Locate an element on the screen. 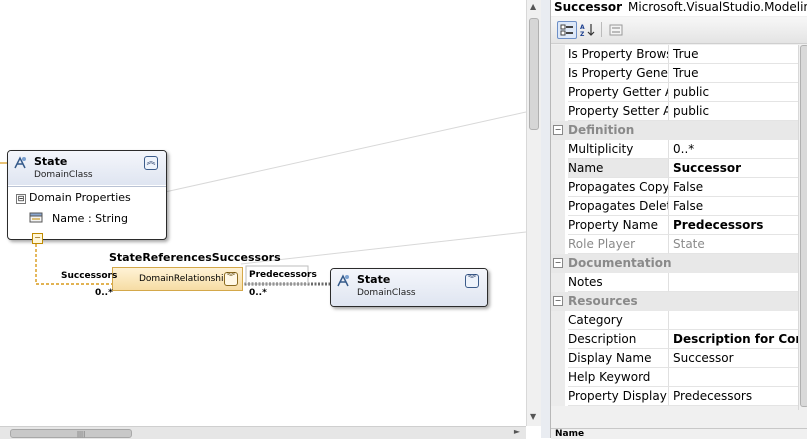 The height and width of the screenshot is (439, 807). property-row: Role Player State is located at coordinates (674, 244).